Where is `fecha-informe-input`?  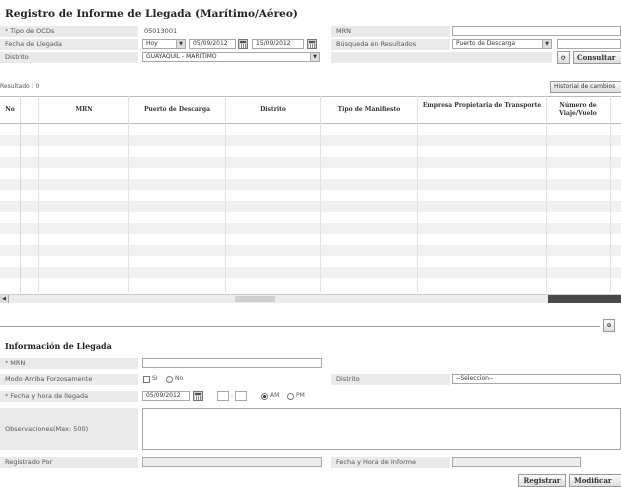 fecha-informe-input is located at coordinates (516, 462).